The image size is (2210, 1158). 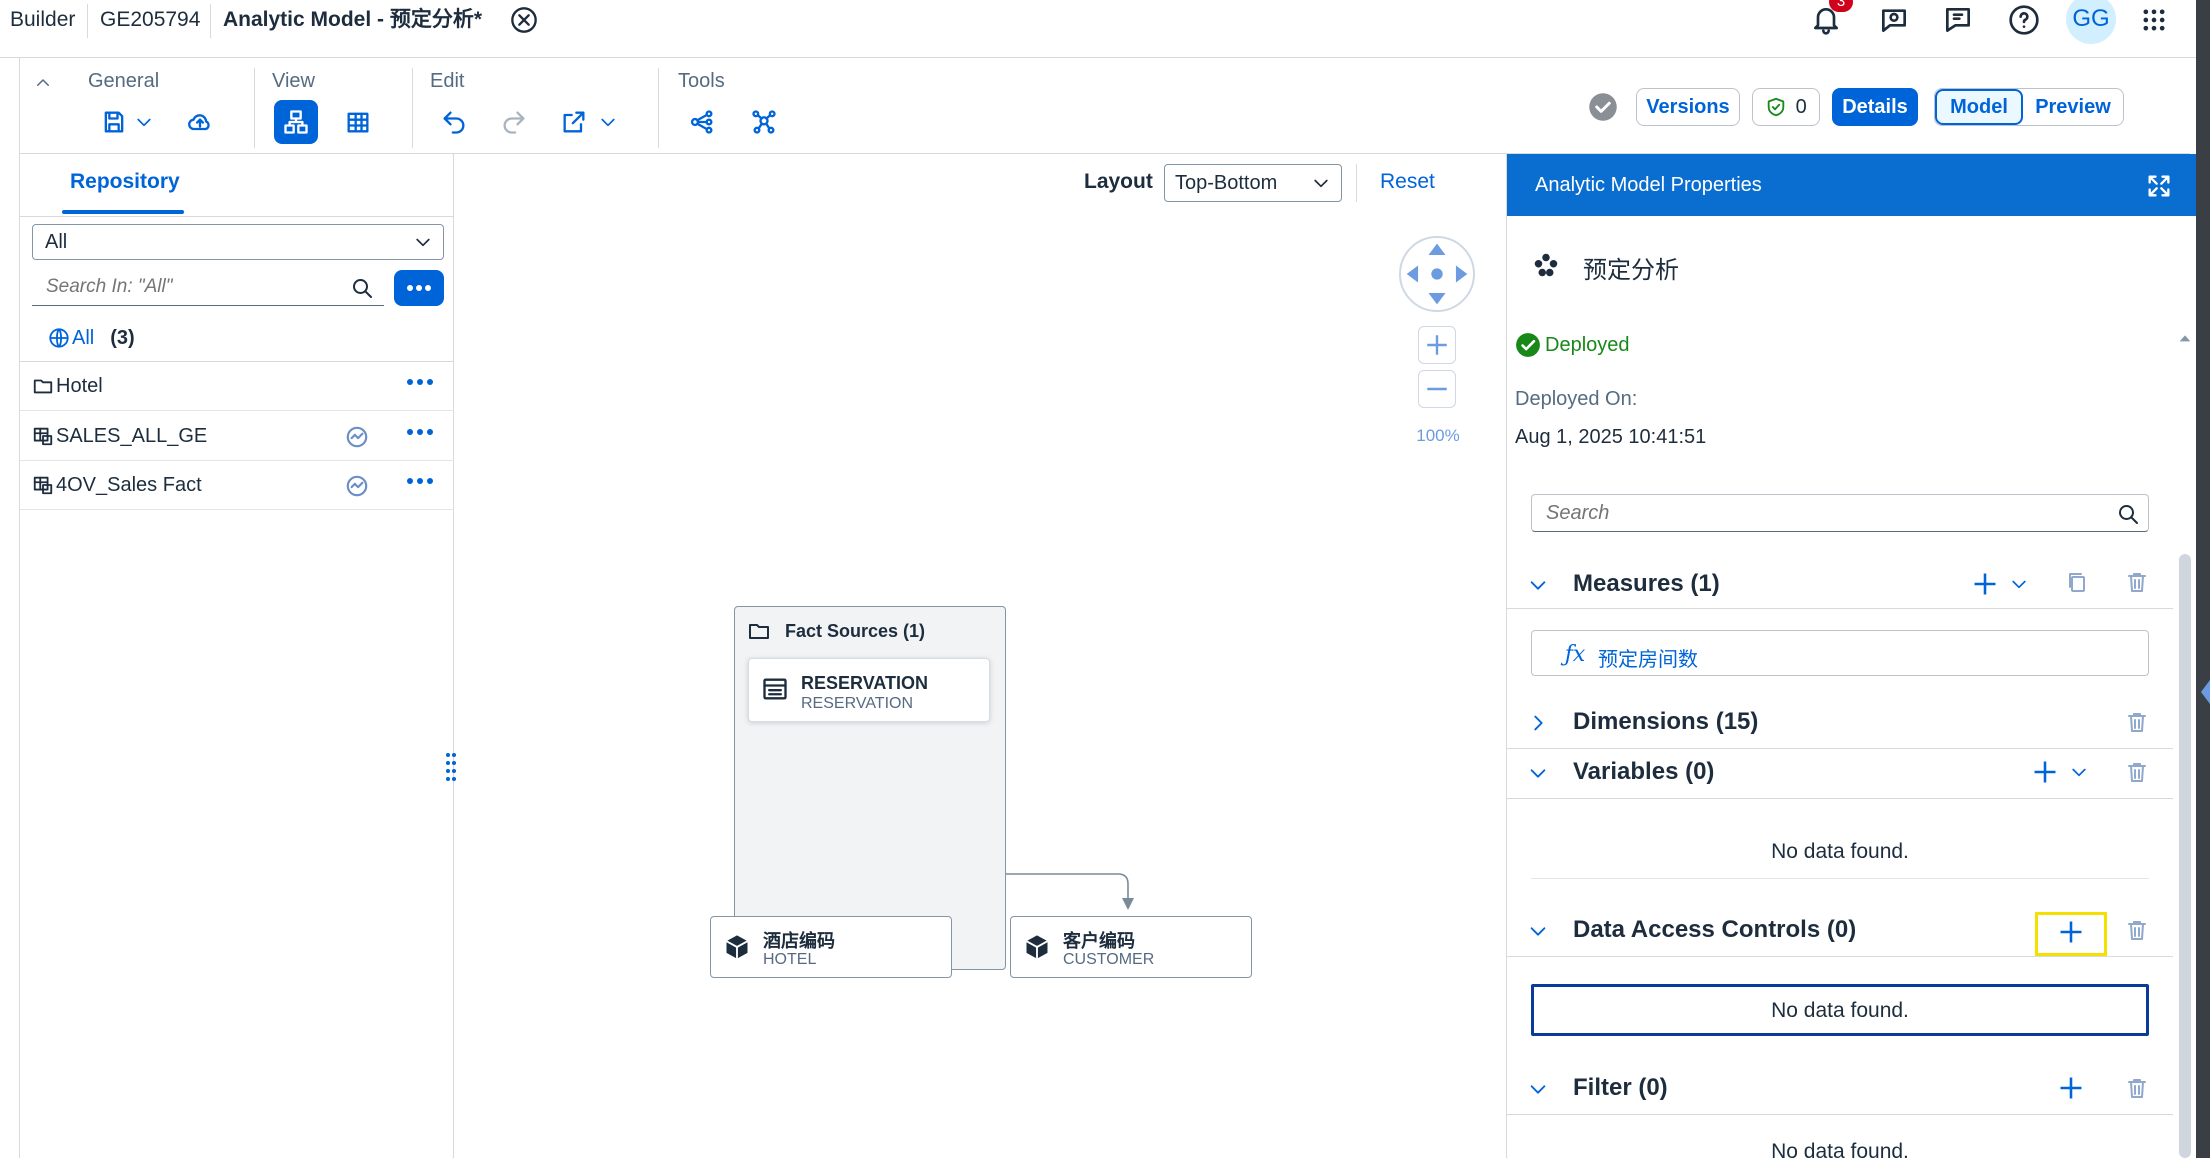 What do you see at coordinates (2137, 1089) in the screenshot?
I see `delete-filter-icon` at bounding box center [2137, 1089].